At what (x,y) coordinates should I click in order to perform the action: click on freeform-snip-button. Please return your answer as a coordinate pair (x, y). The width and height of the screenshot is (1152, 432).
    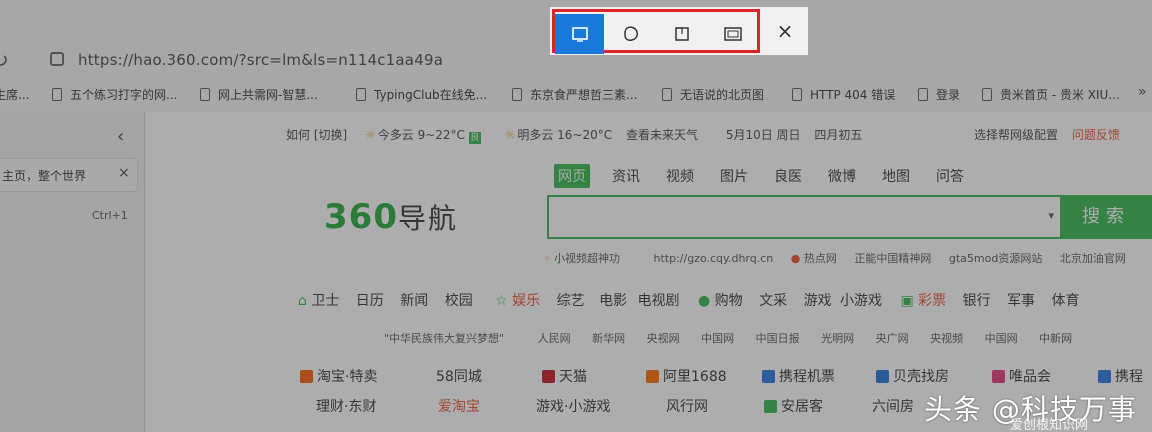
    Looking at the image, I should click on (630, 34).